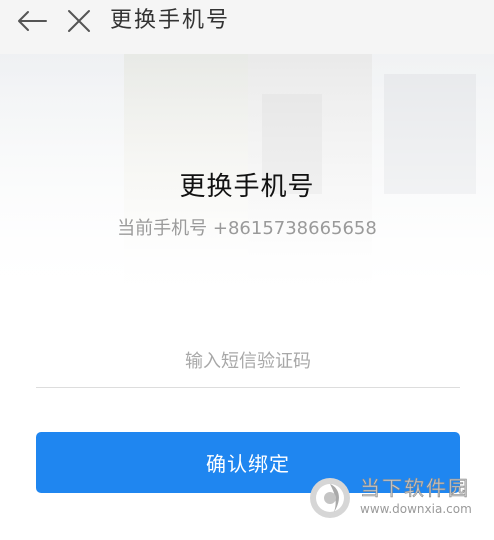 This screenshot has width=494, height=540. I want to click on close-icon, so click(79, 21).